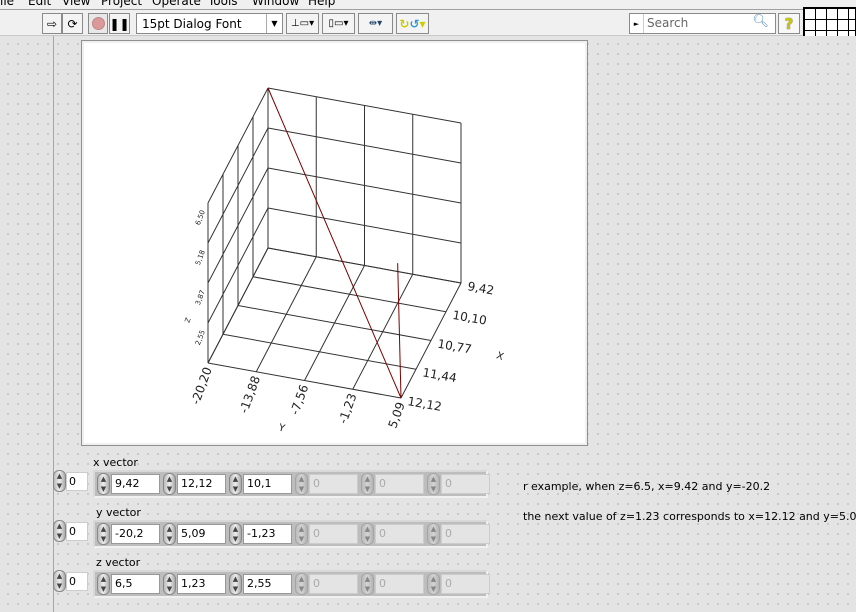 This screenshot has width=856, height=612. I want to click on run-arrow-icon: ⇨, so click(52, 23).